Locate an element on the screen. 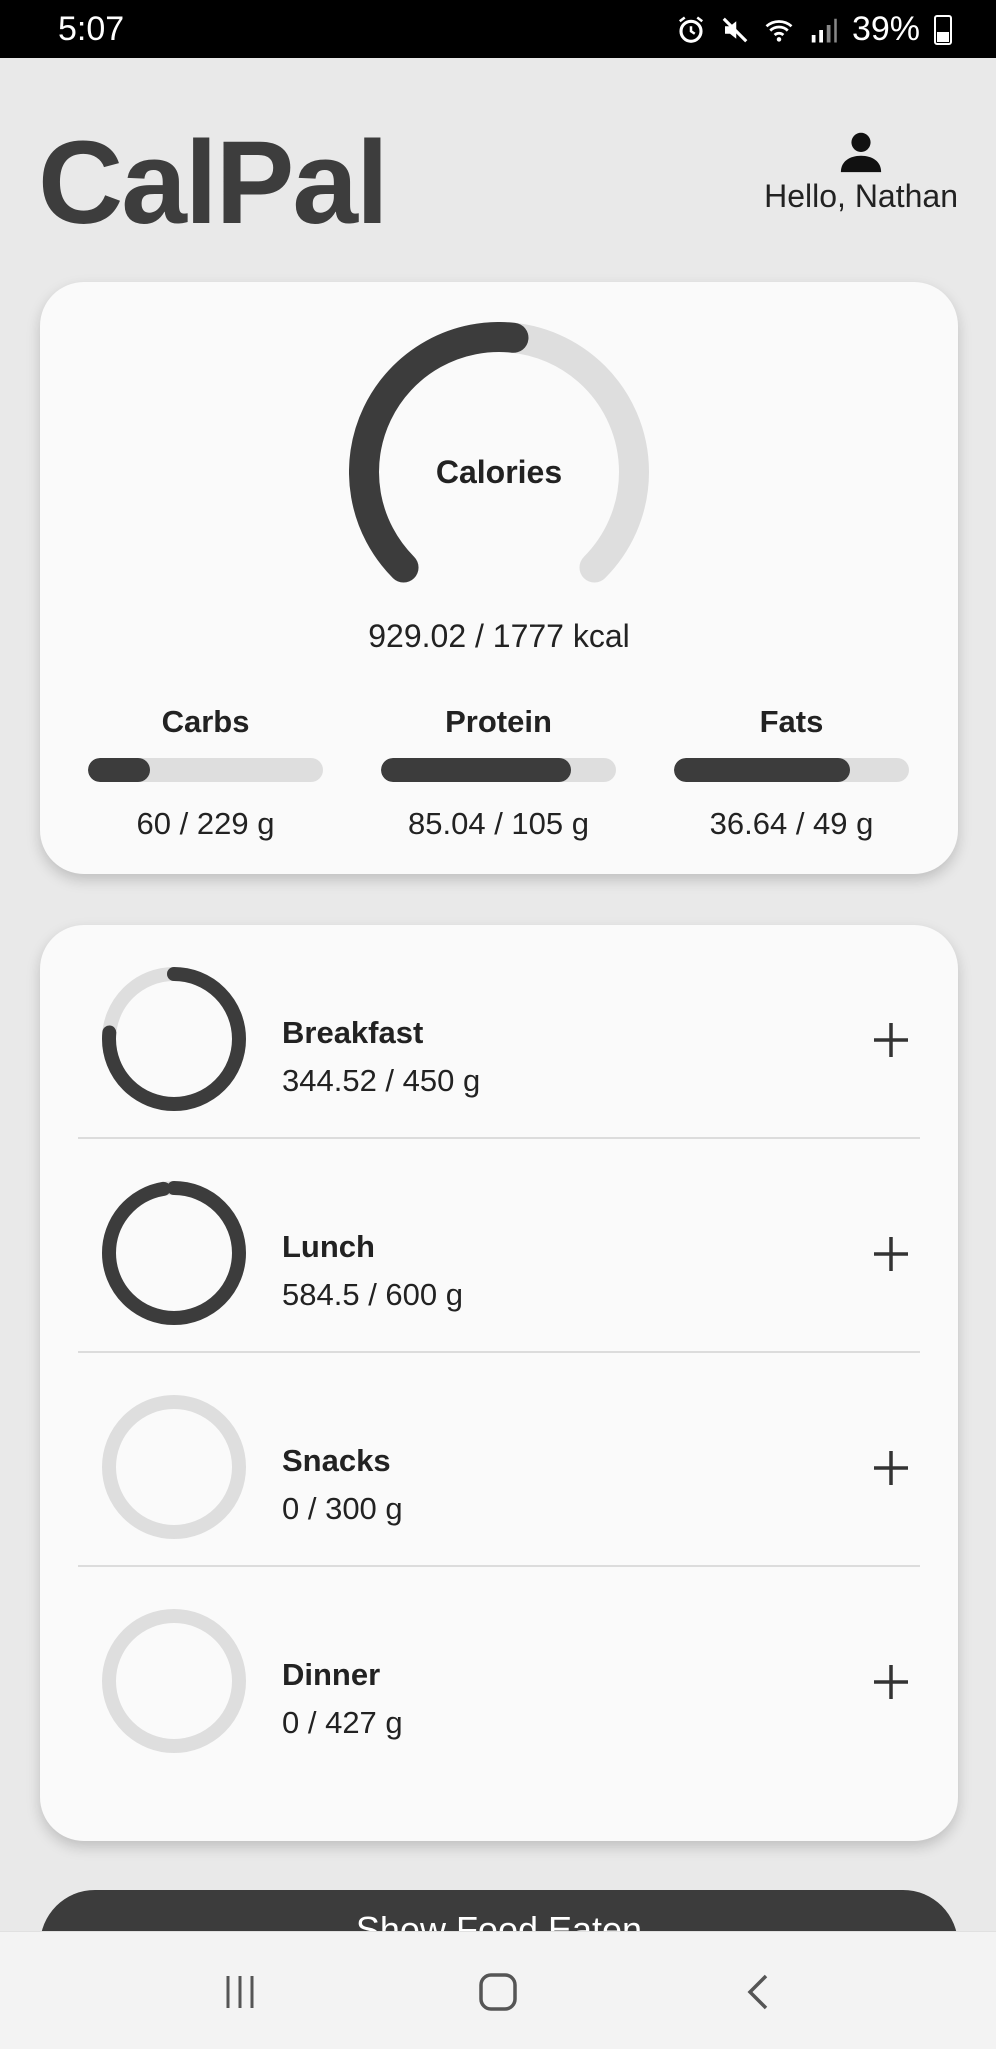 The height and width of the screenshot is (2049, 996). meal-row-dinner: Dinner 0 / 427 g is located at coordinates (499, 1674).